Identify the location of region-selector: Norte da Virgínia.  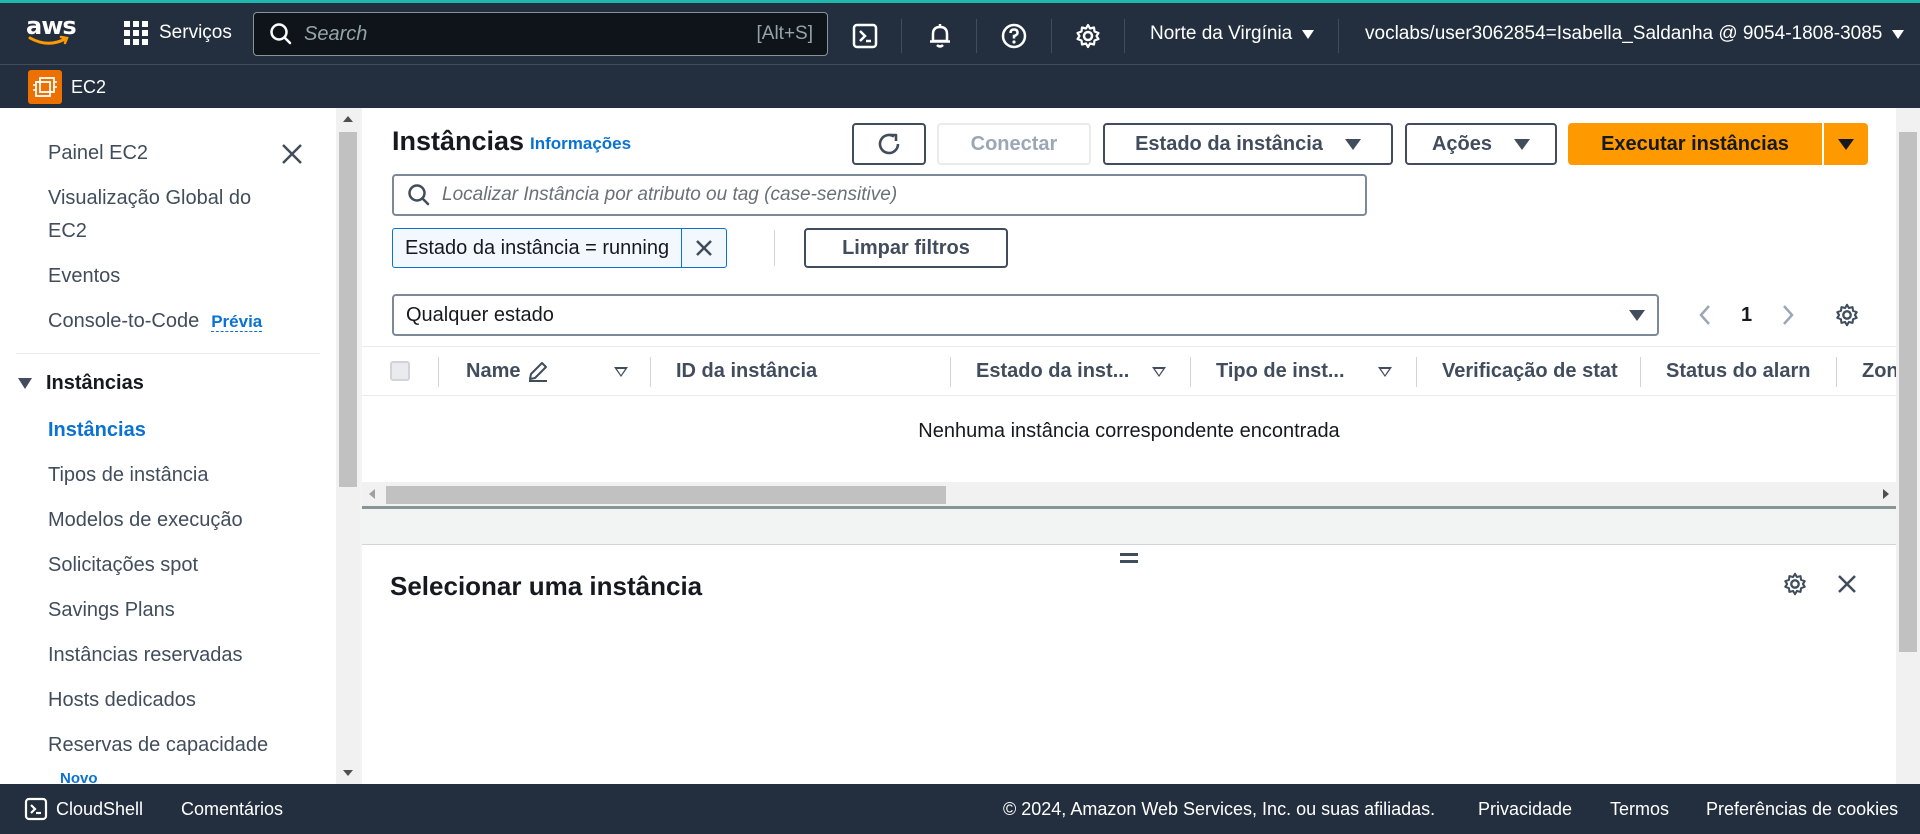
(1232, 34).